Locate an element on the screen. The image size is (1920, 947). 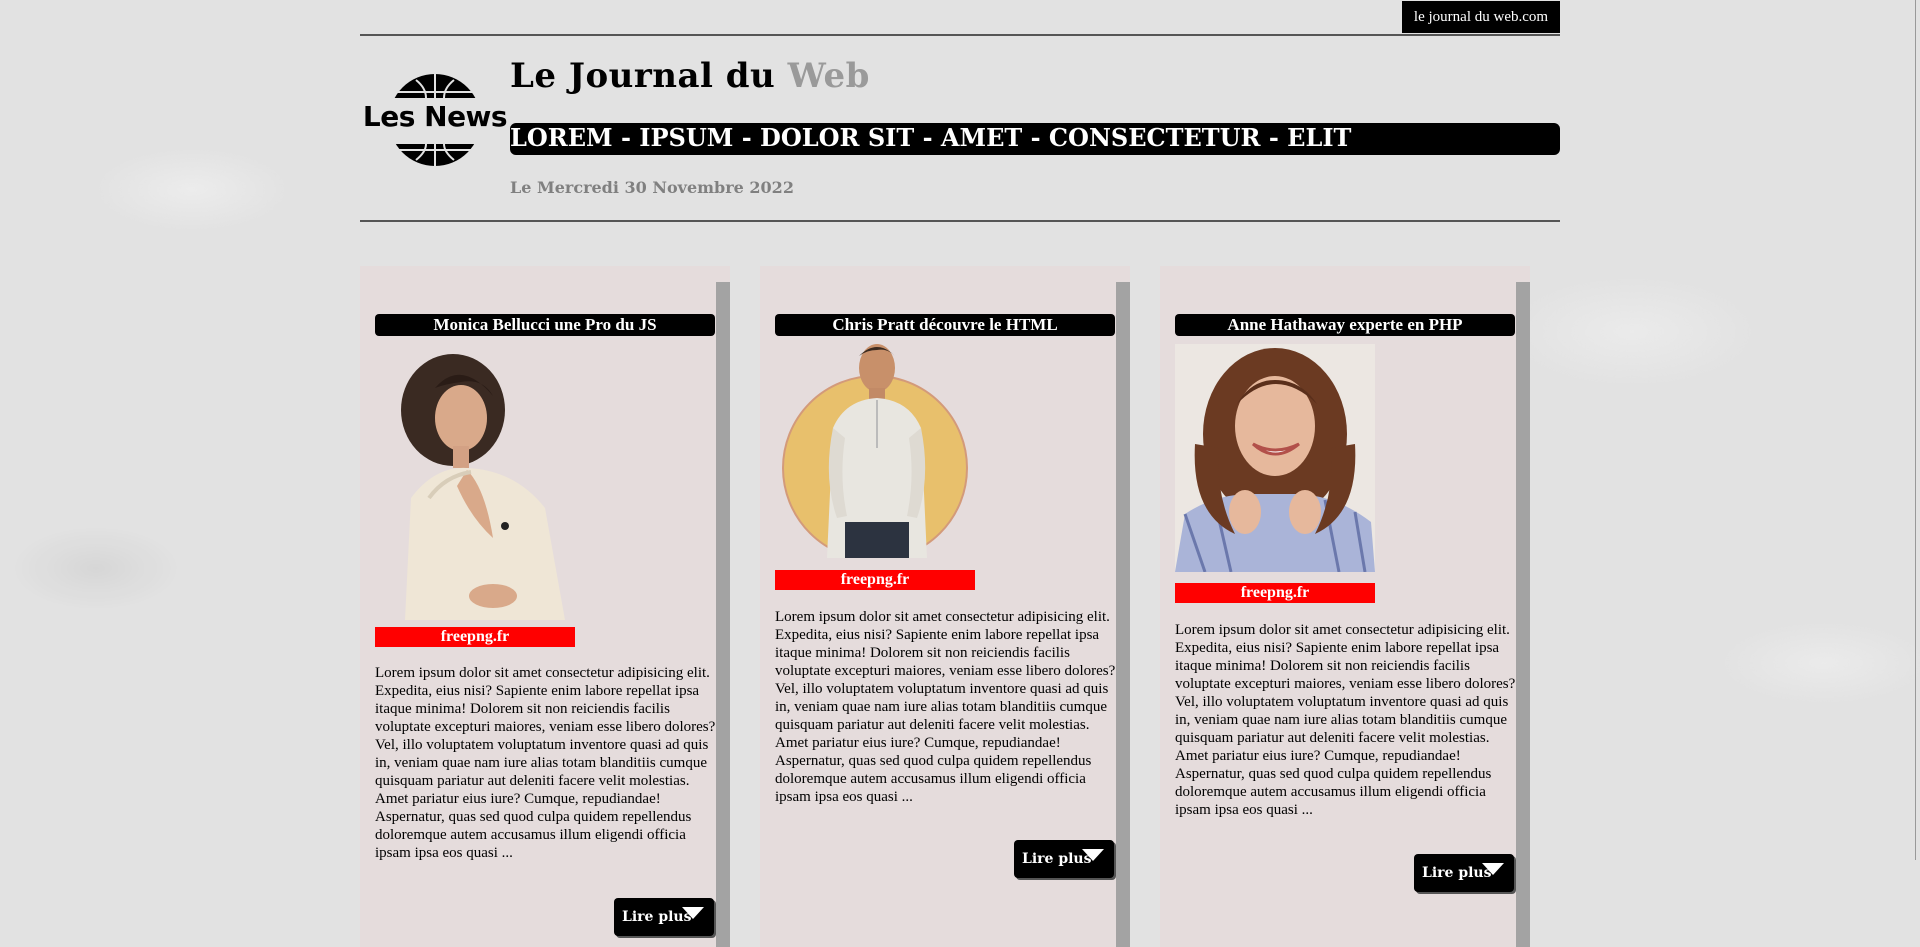
article-title: Anne Hathaway experte en PHP is located at coordinates (1345, 325).